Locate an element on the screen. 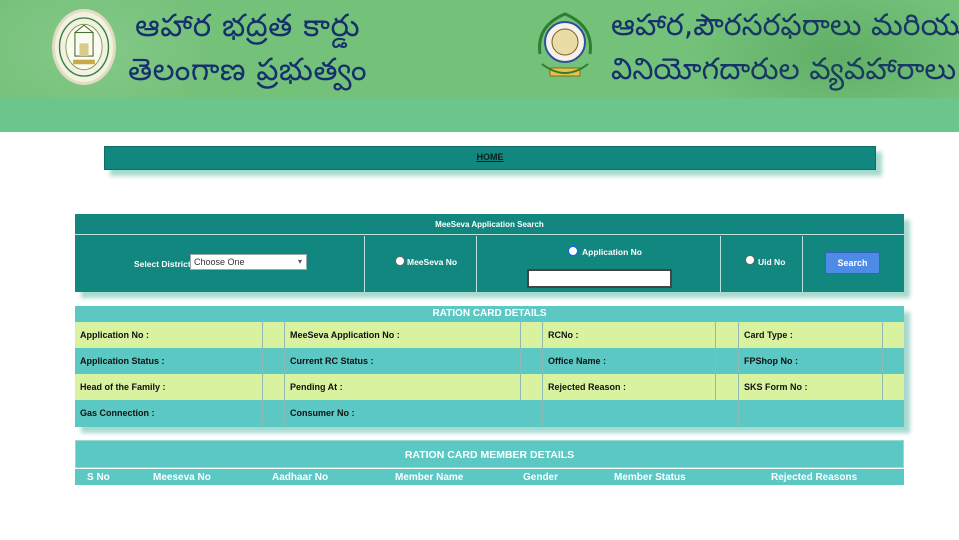  col-gender: Gender is located at coordinates (541, 477).